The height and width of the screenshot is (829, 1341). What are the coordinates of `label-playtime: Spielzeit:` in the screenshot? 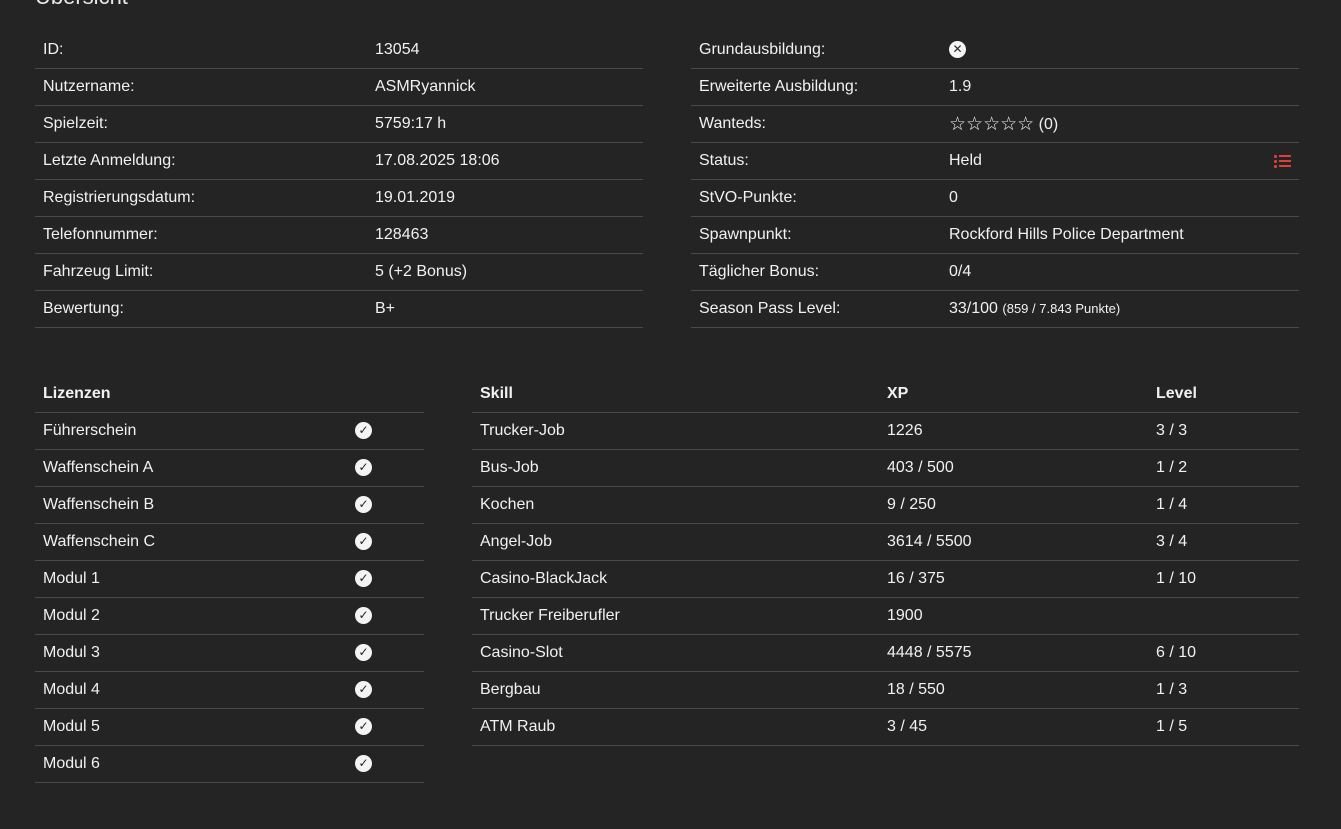 It's located at (201, 124).